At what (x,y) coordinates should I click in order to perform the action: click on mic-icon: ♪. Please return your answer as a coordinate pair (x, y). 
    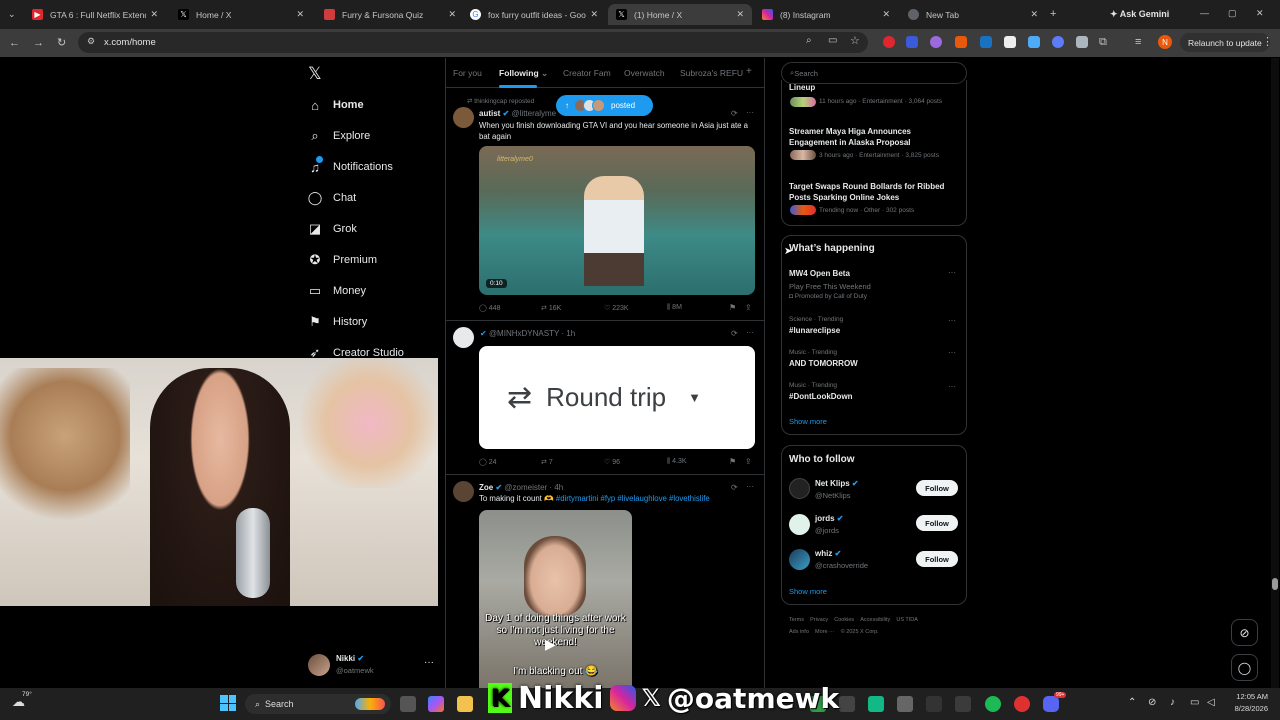
    Looking at the image, I should click on (1172, 702).